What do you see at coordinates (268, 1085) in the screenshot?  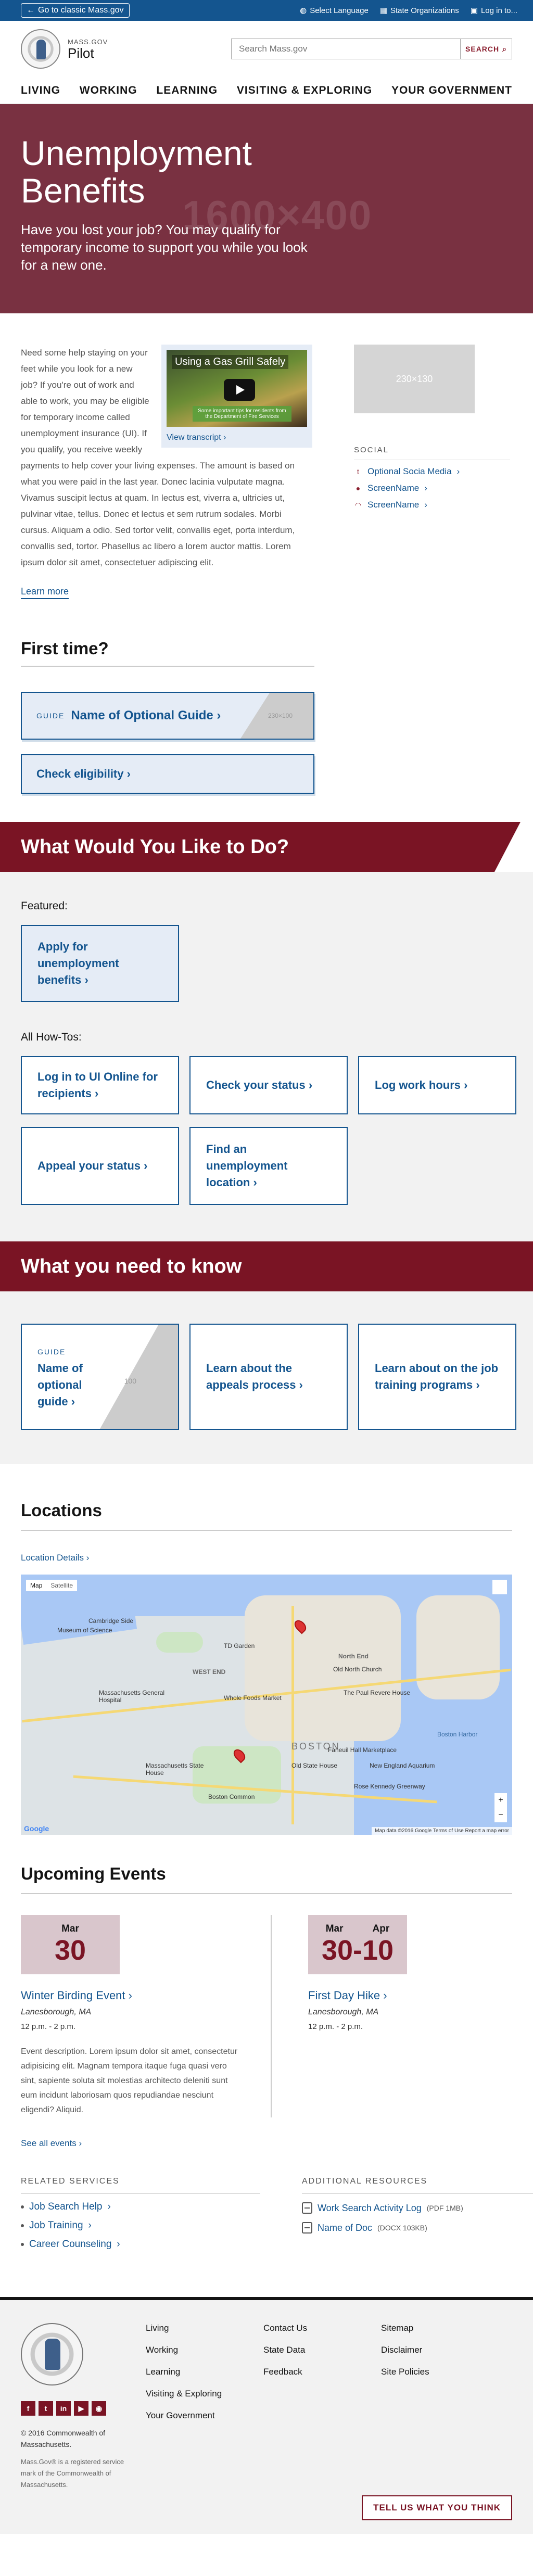 I see `howto-card-check-status: Check your status ›` at bounding box center [268, 1085].